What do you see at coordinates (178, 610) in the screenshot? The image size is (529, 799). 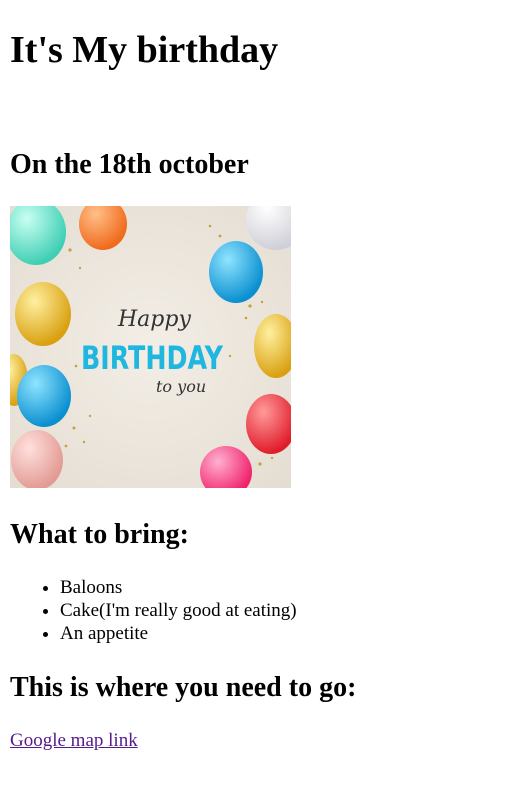 I see `list-item: Cake(I'm really good at eating)` at bounding box center [178, 610].